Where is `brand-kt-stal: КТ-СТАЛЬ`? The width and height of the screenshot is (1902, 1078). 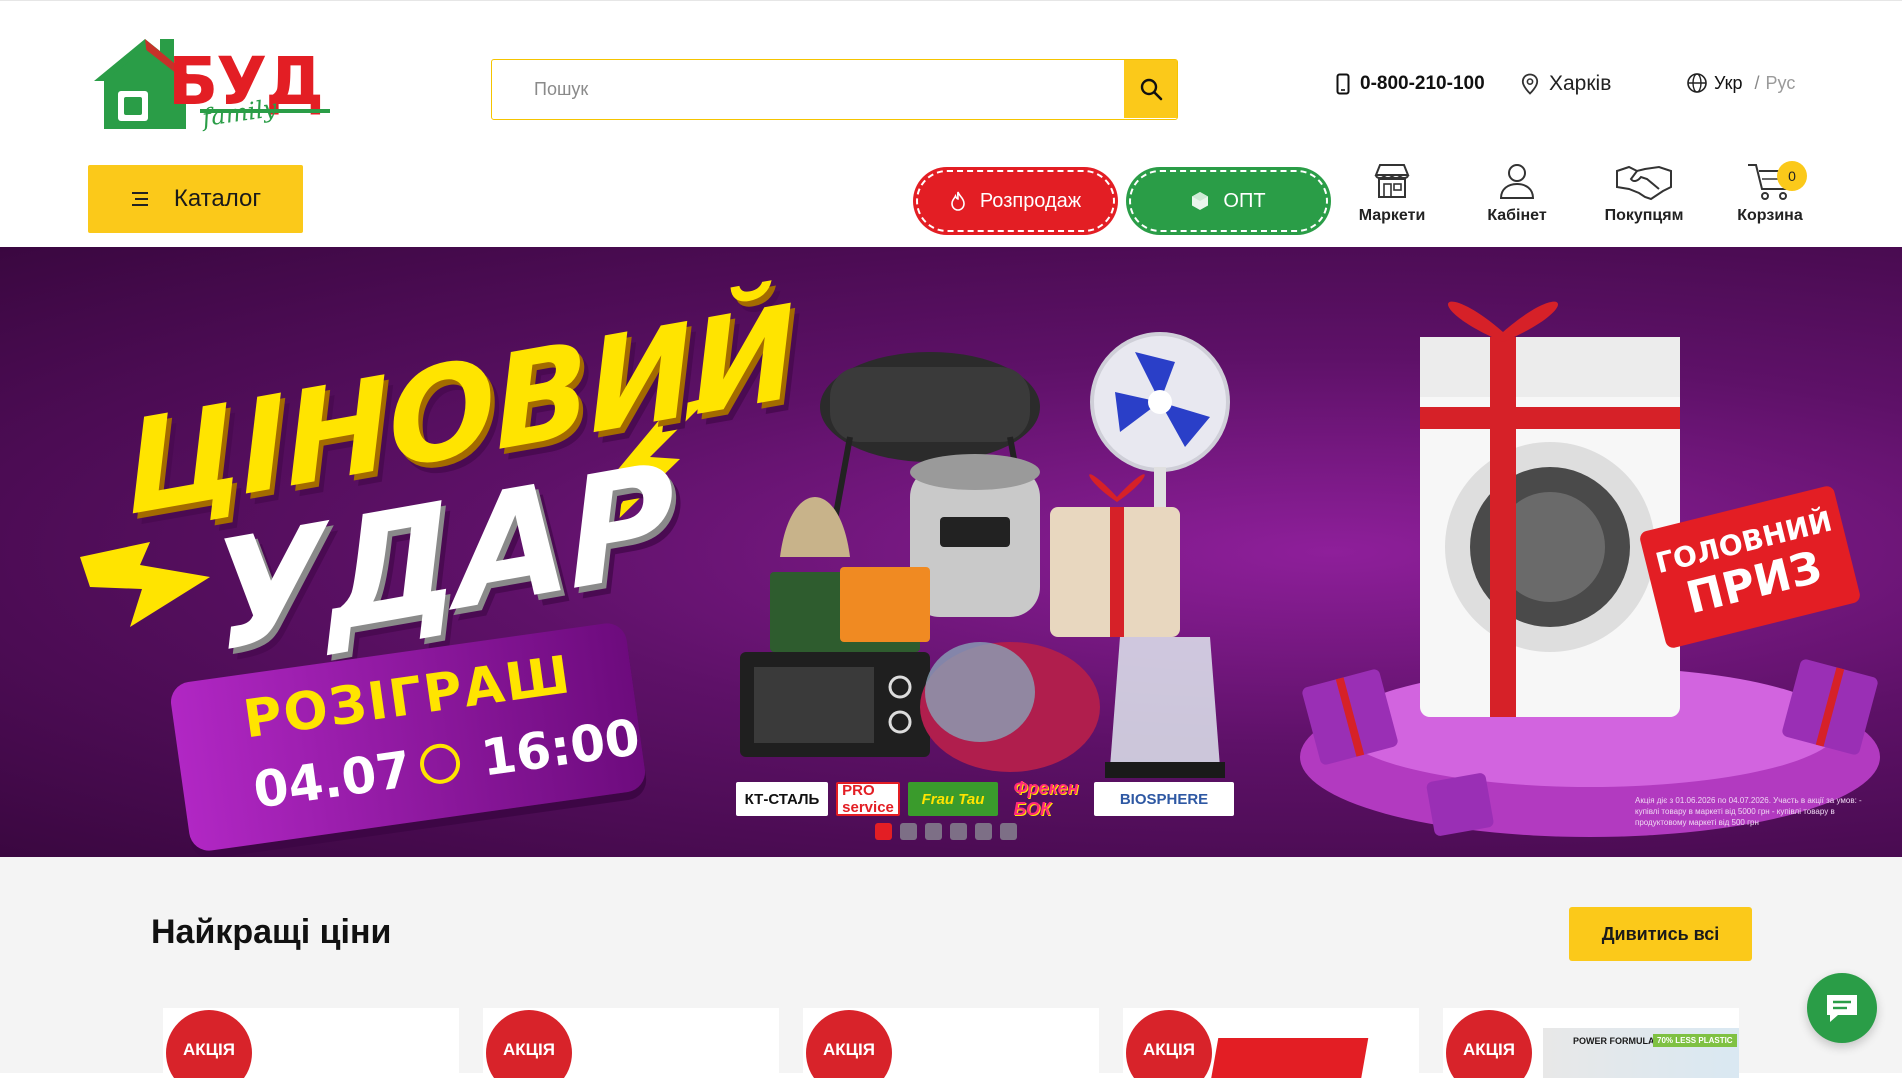 brand-kt-stal: КТ-СТАЛЬ is located at coordinates (782, 799).